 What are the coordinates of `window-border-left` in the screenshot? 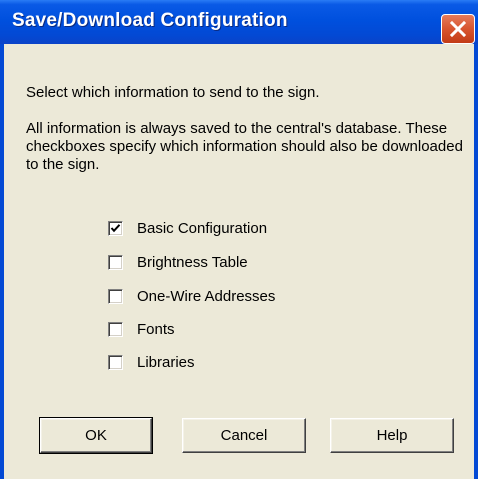 It's located at (2, 261).